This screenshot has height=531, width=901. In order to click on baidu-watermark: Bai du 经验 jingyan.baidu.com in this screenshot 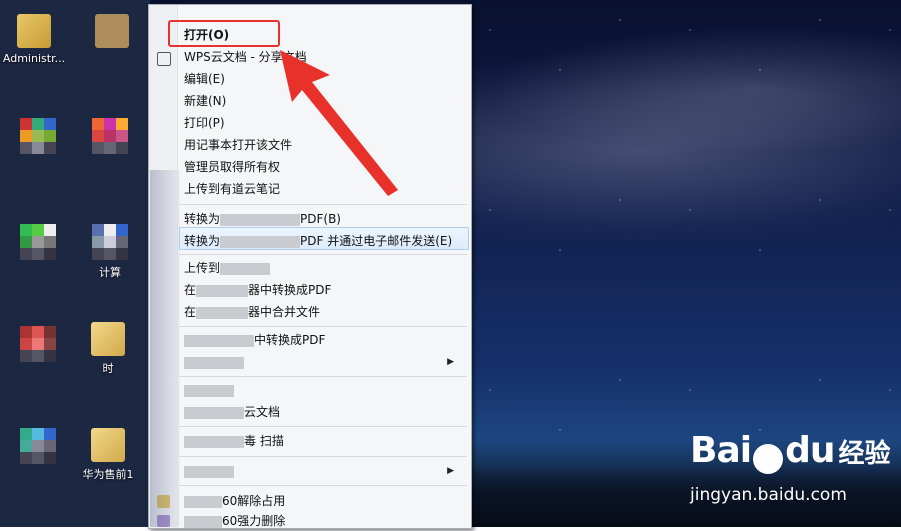, I will do `click(790, 467)`.